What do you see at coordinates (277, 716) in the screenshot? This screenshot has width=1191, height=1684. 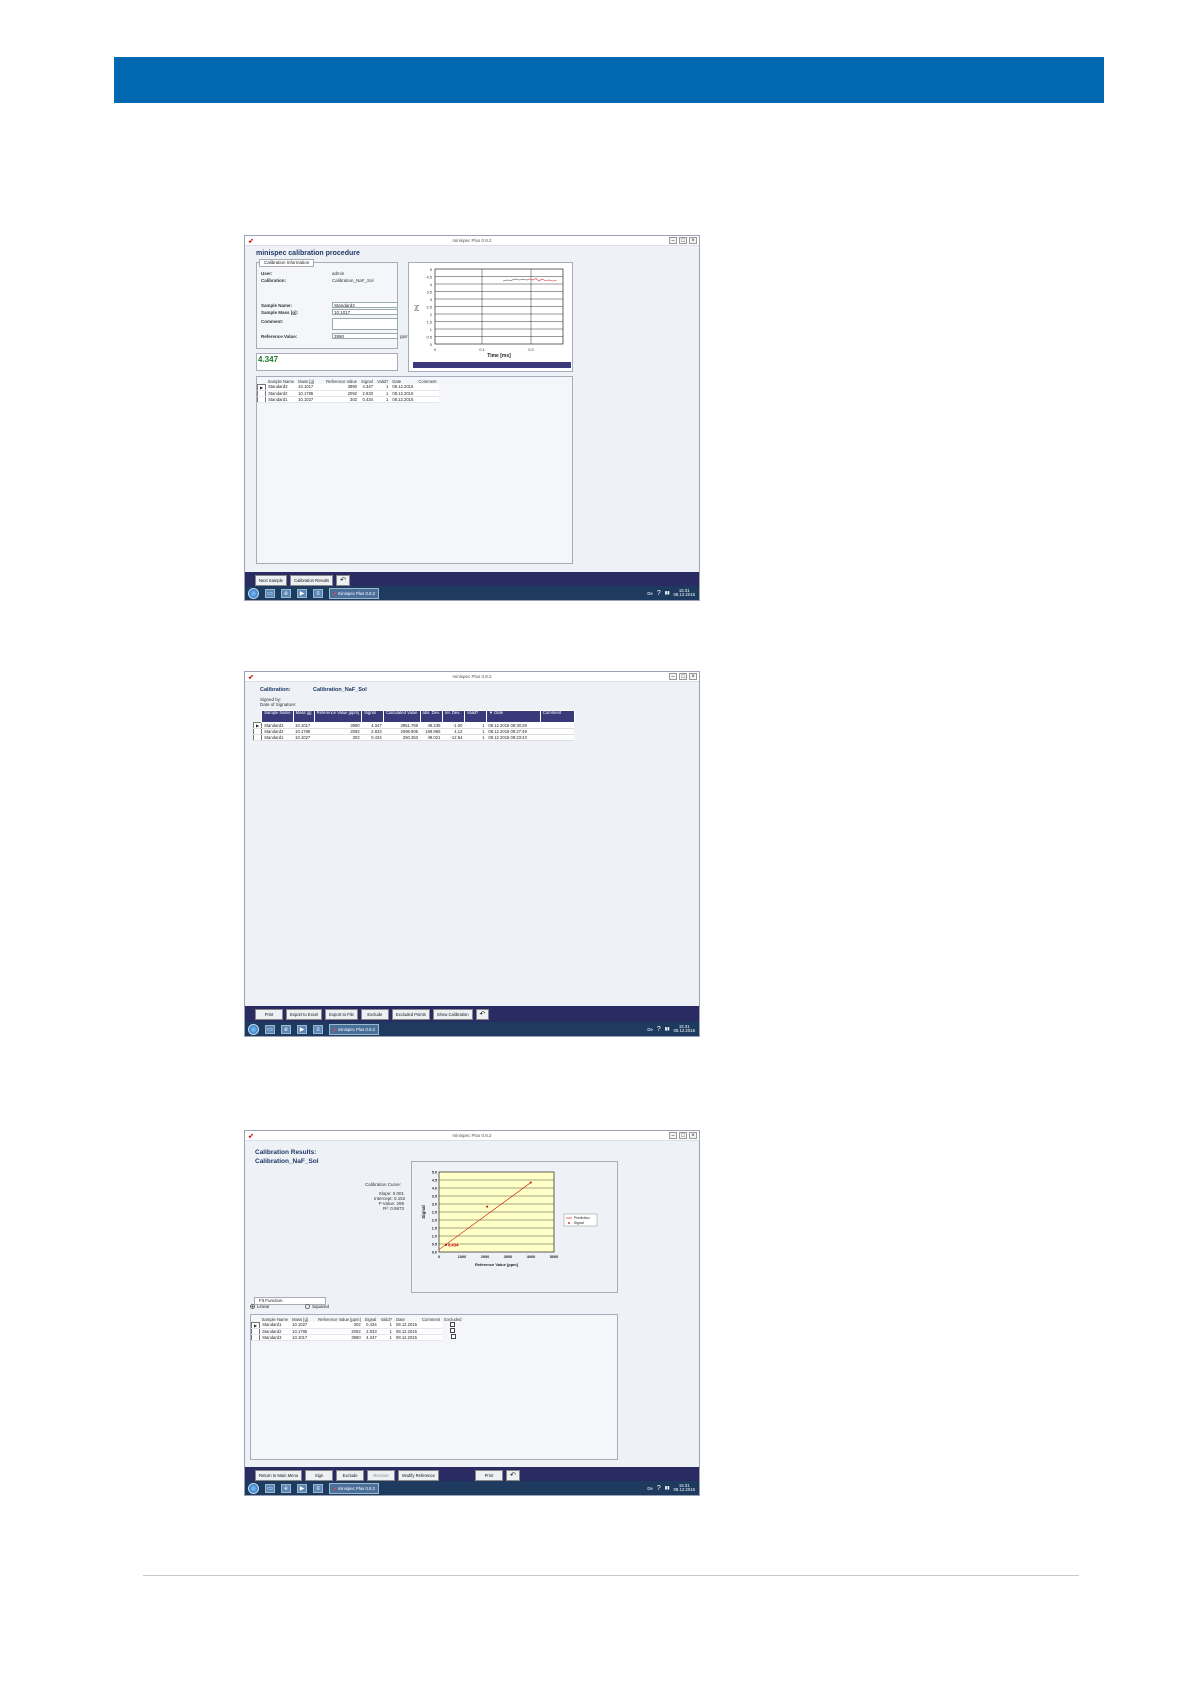 I see `col-header: Sample Name` at bounding box center [277, 716].